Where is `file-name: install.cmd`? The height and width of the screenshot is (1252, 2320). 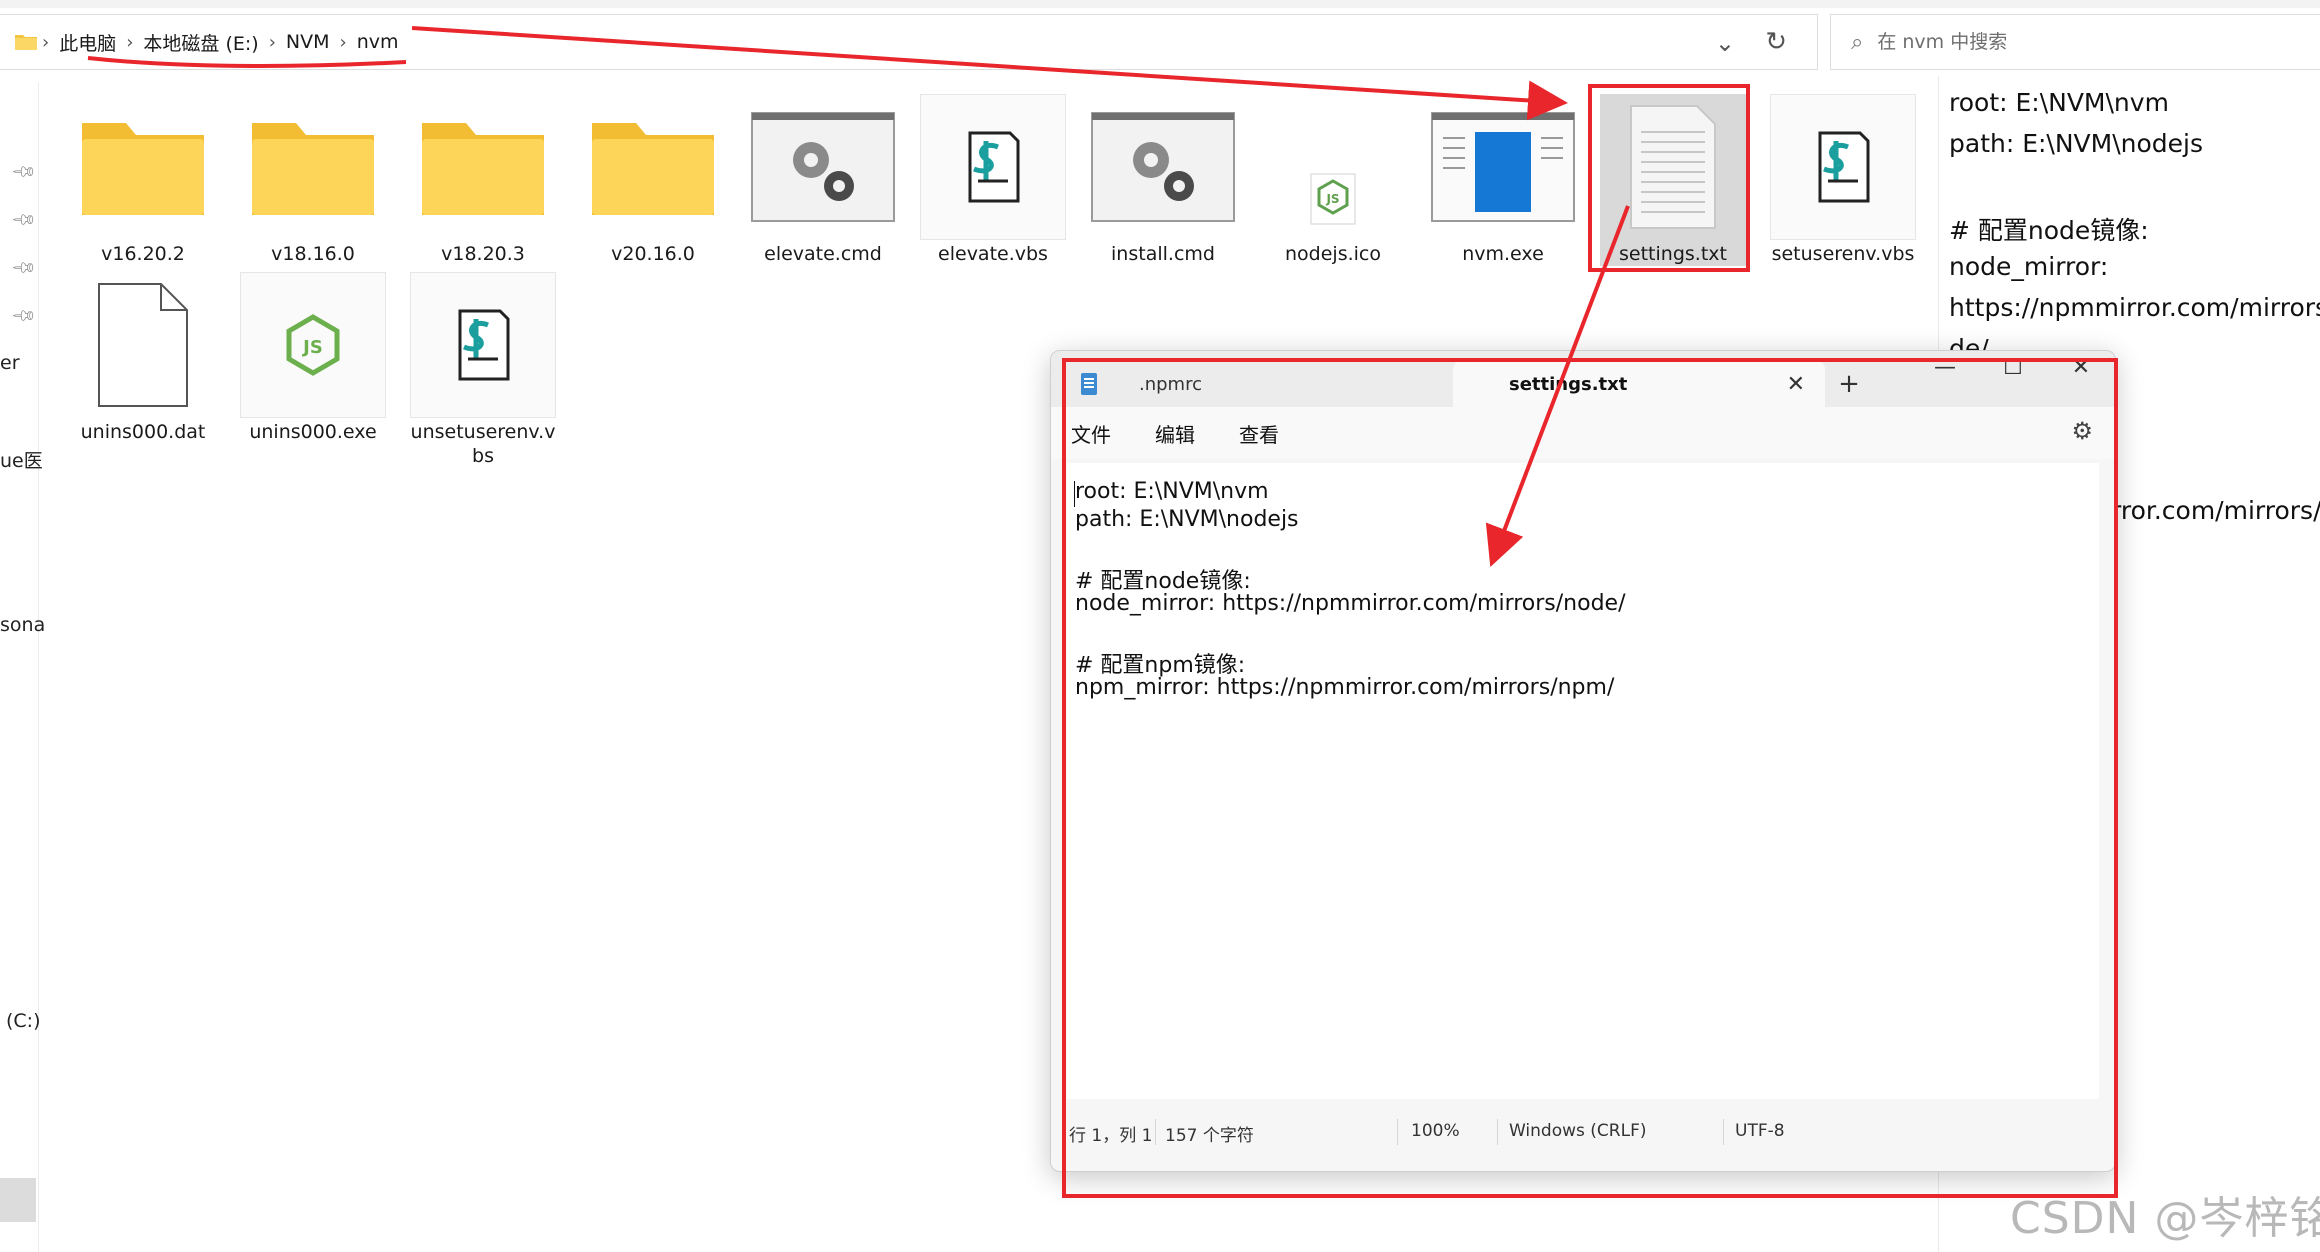
file-name: install.cmd is located at coordinates (1163, 254).